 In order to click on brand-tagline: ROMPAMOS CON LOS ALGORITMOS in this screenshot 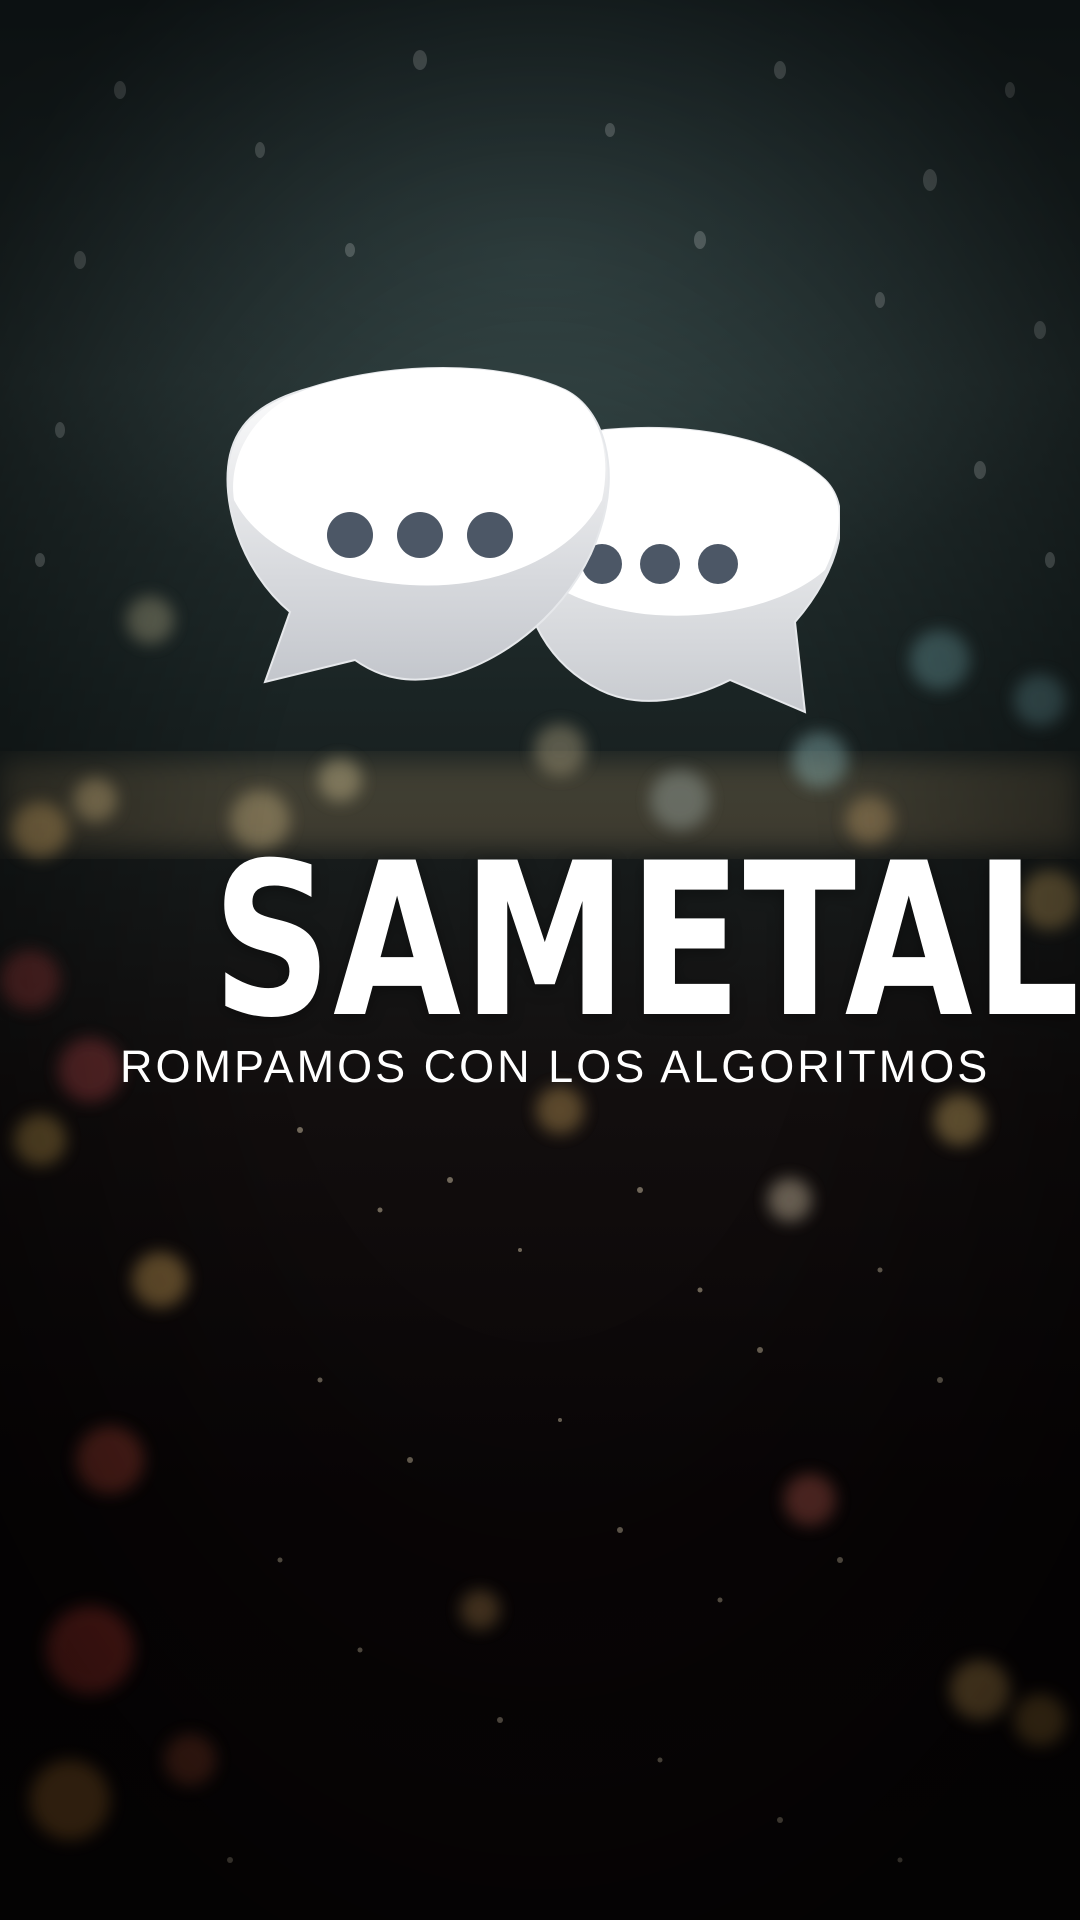, I will do `click(555, 1066)`.